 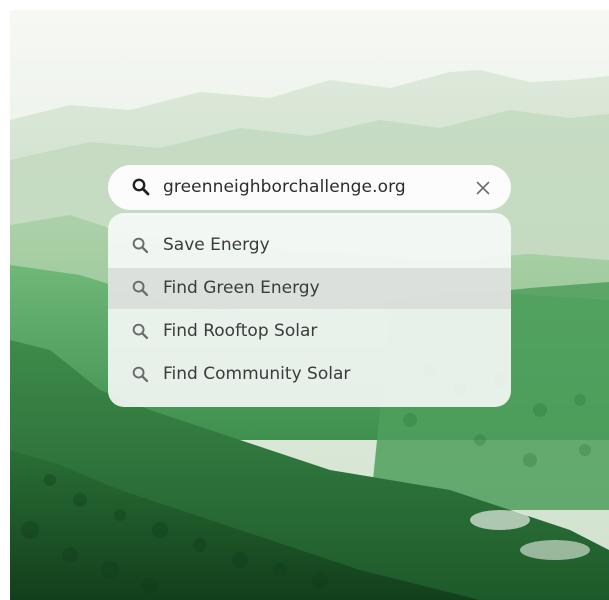 What do you see at coordinates (309, 245) in the screenshot?
I see `suggestion-save-energy: Save Energy` at bounding box center [309, 245].